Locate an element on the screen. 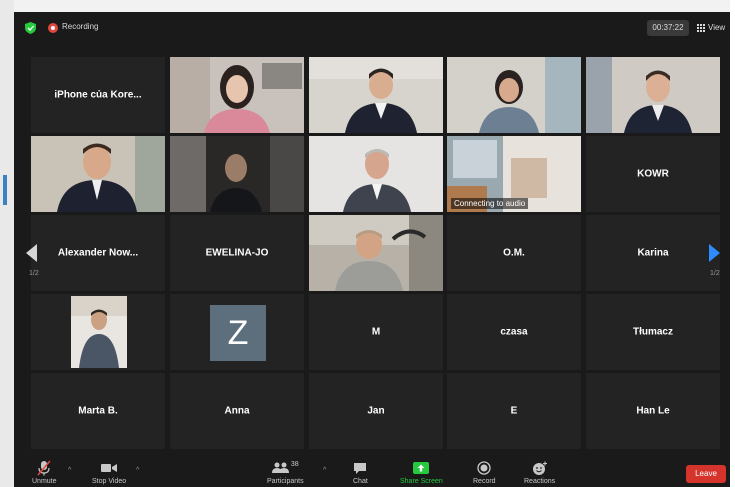 The width and height of the screenshot is (735, 487). participant-tile: czasa is located at coordinates (514, 332).